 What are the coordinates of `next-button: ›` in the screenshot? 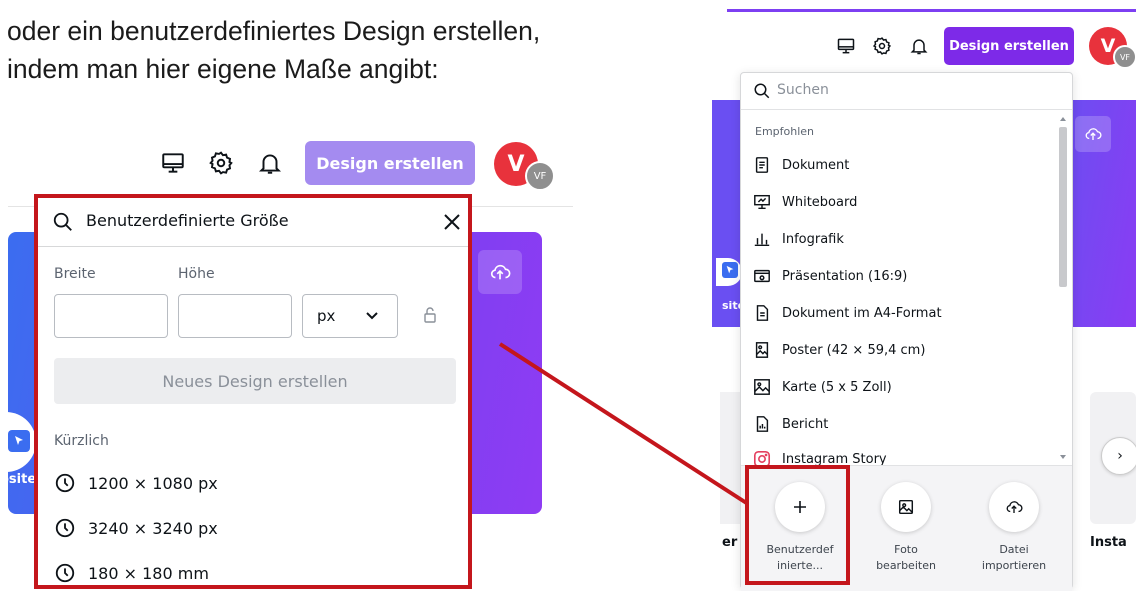 It's located at (1118, 456).